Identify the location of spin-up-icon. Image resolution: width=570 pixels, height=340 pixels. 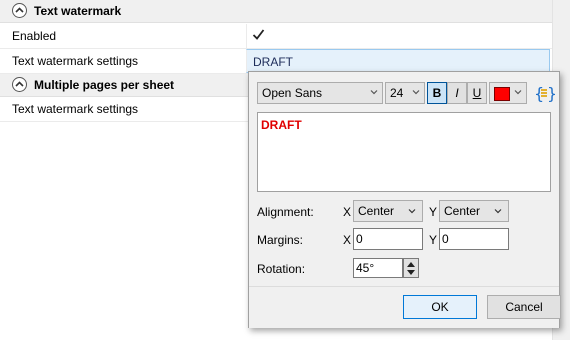
(411, 264).